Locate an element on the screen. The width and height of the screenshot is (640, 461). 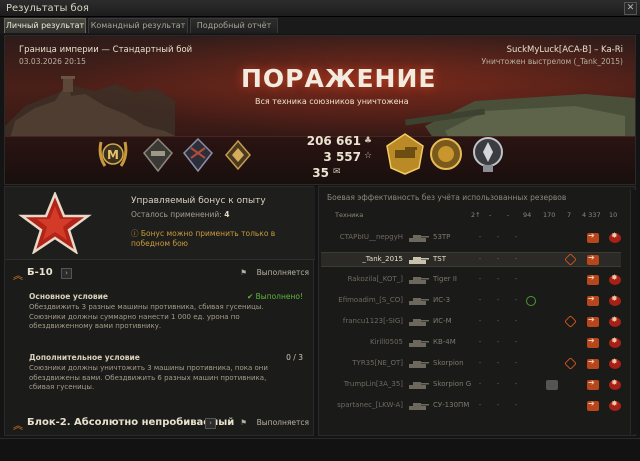
main-condition-title: Основное условие is located at coordinates (69, 296).